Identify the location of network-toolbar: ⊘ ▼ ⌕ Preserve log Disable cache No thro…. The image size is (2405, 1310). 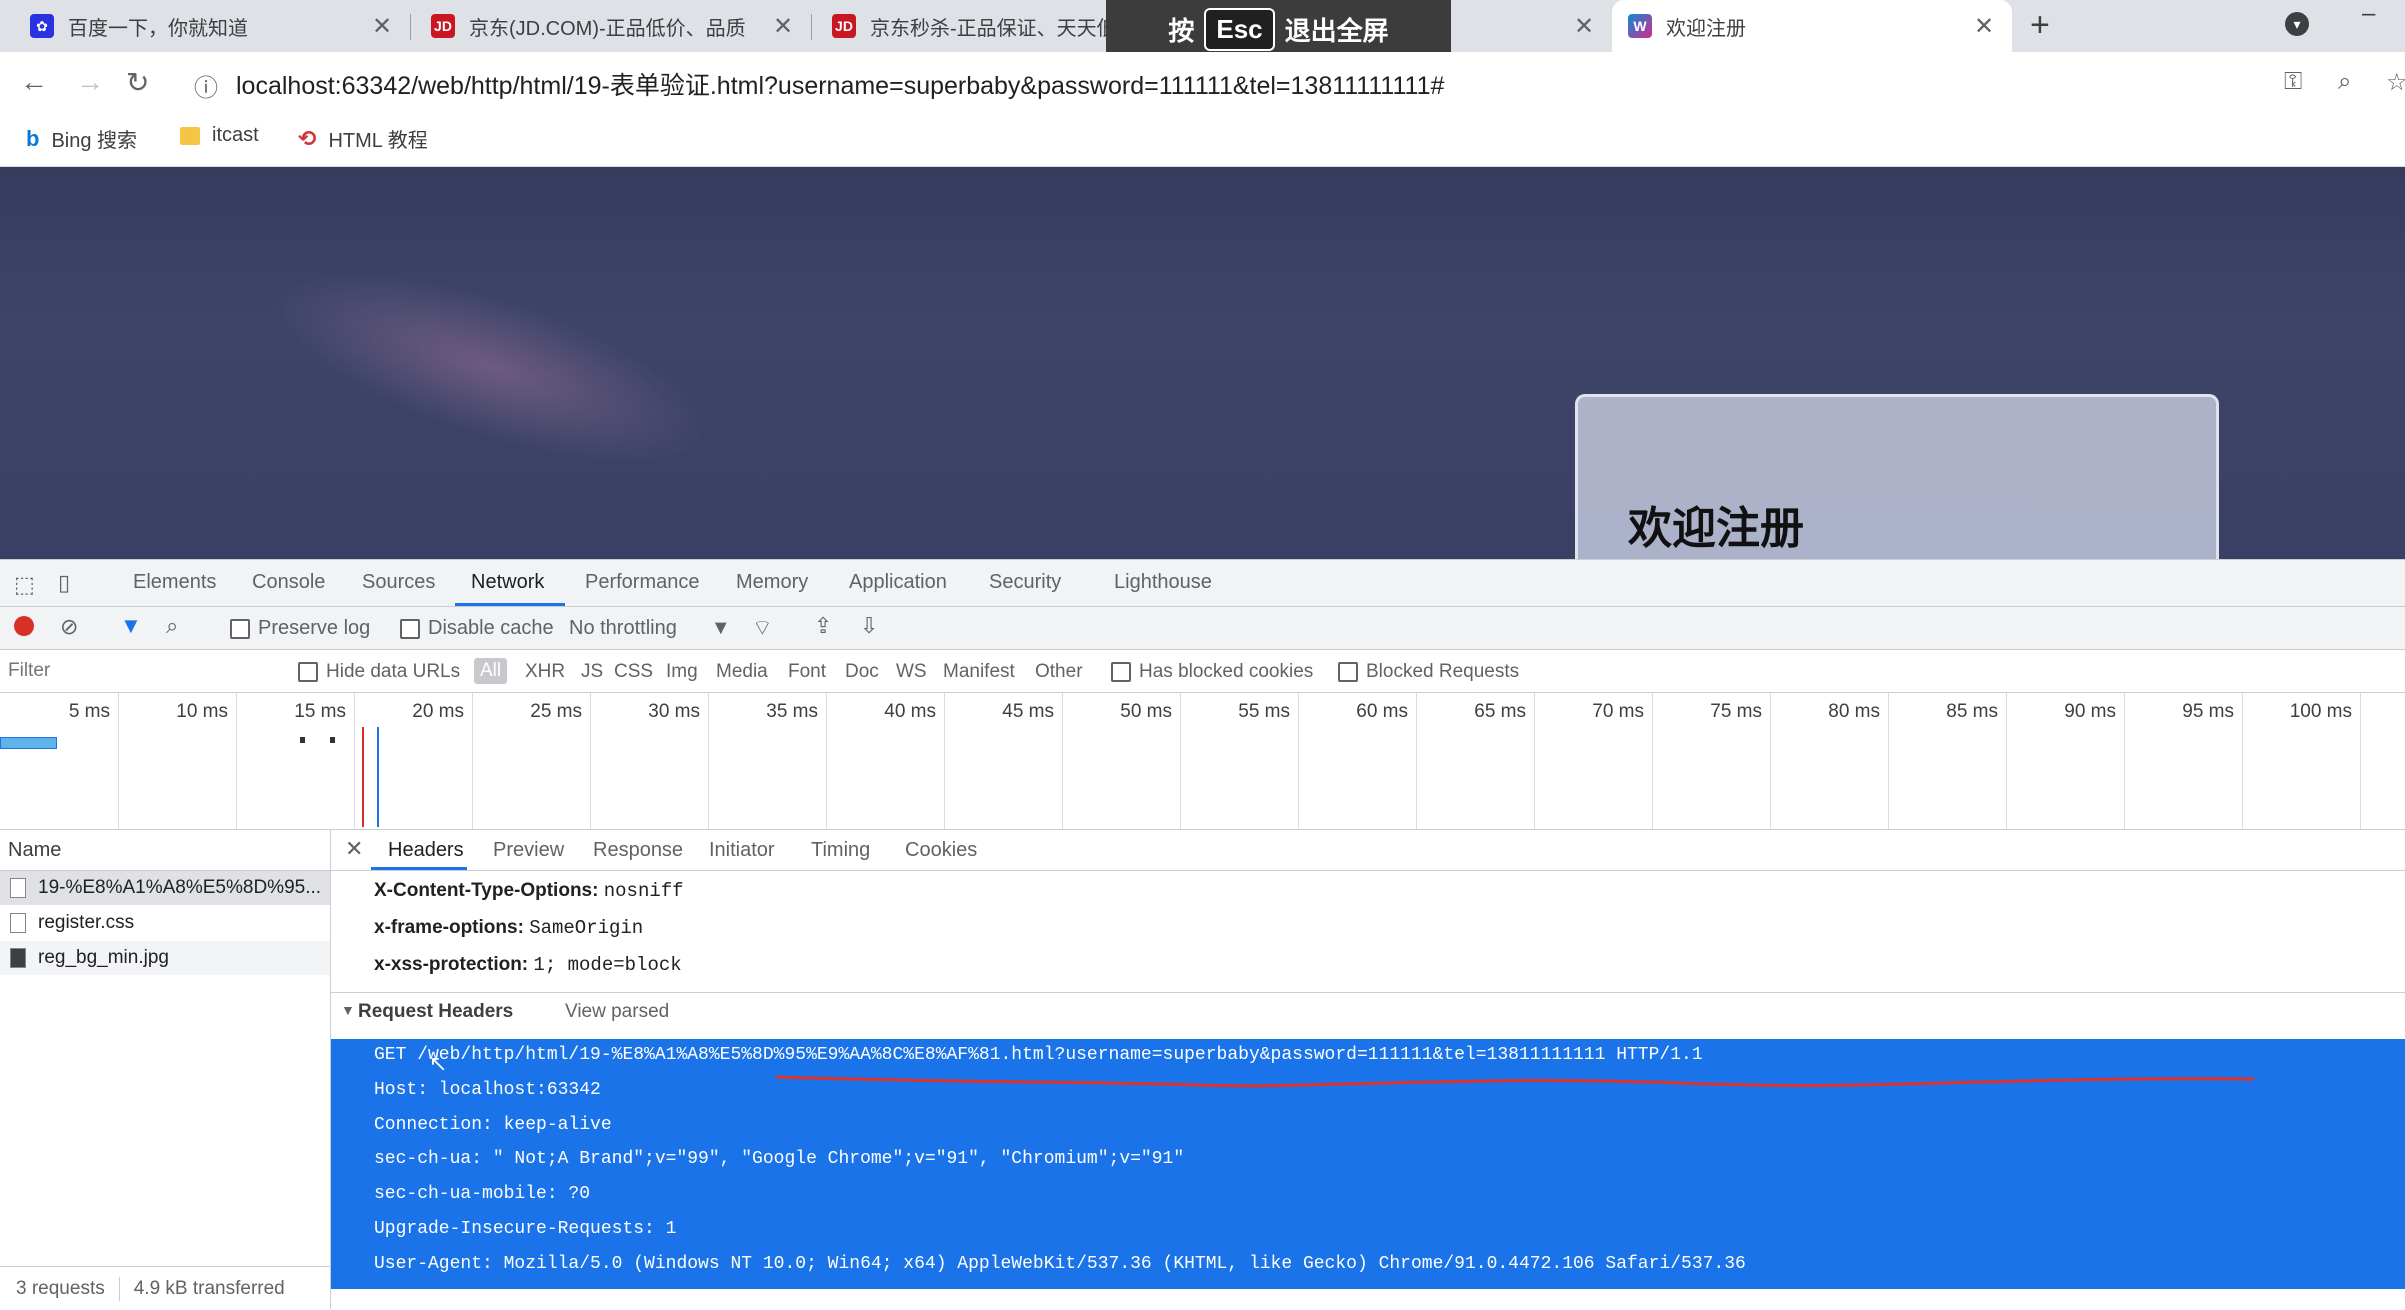
(1202, 628).